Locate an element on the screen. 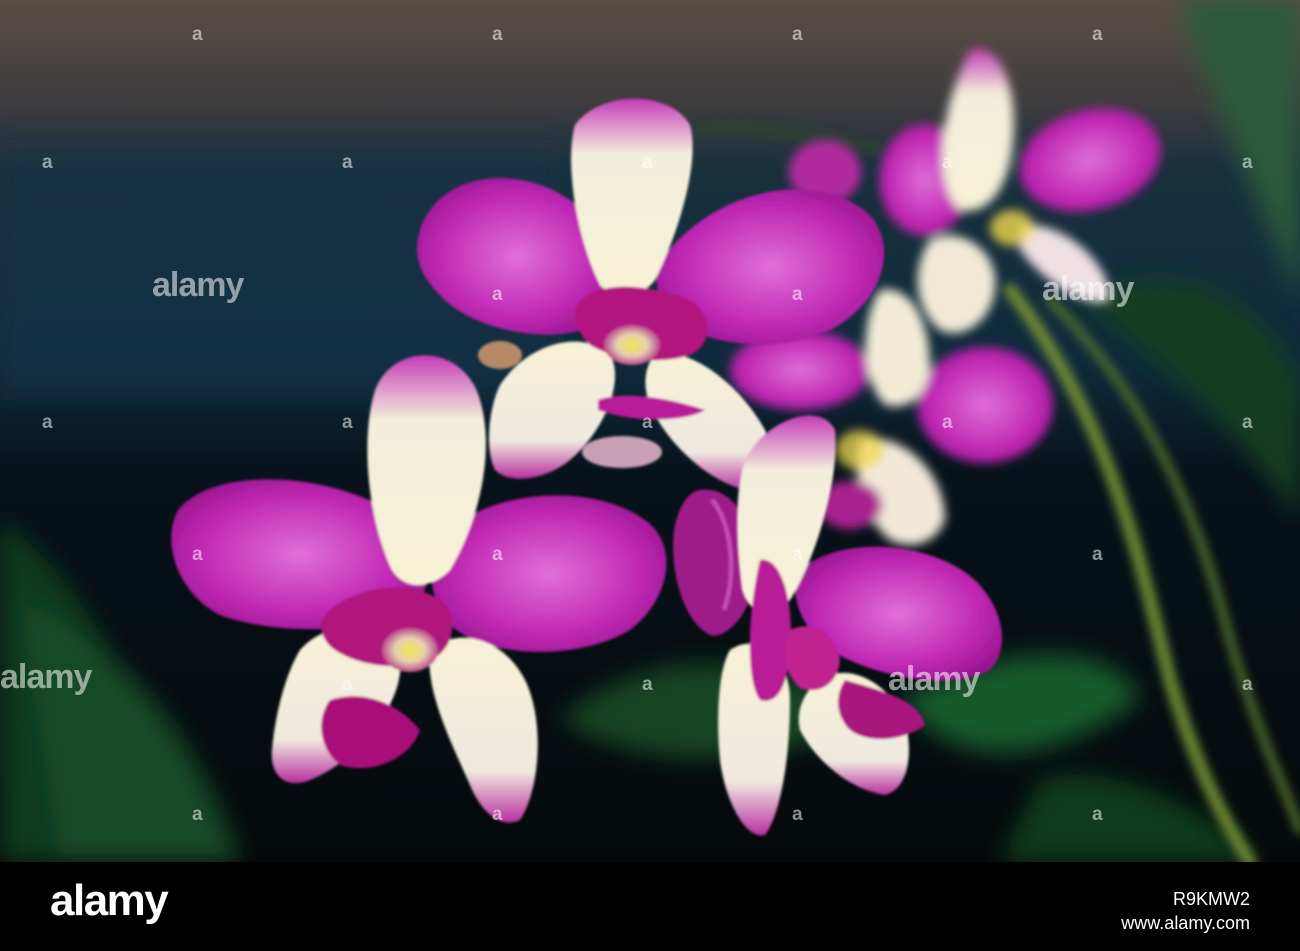  site-url: www.alamy.com is located at coordinates (1185, 923).